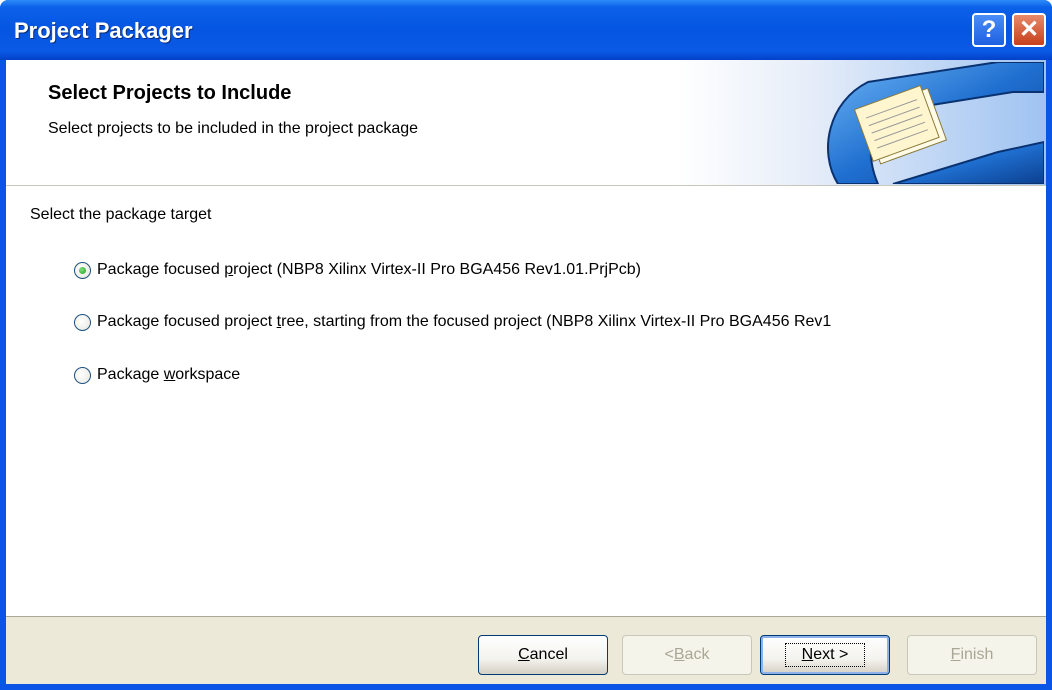 This screenshot has width=1052, height=690. I want to click on close-button: ✕, so click(1029, 30).